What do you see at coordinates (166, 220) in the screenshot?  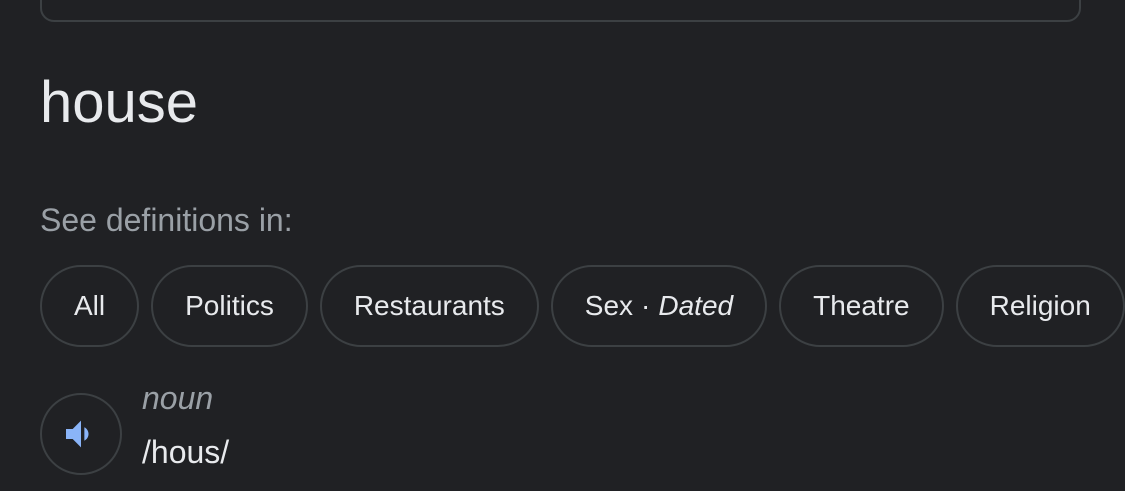 I see `see-definitions-label: See definitions in:` at bounding box center [166, 220].